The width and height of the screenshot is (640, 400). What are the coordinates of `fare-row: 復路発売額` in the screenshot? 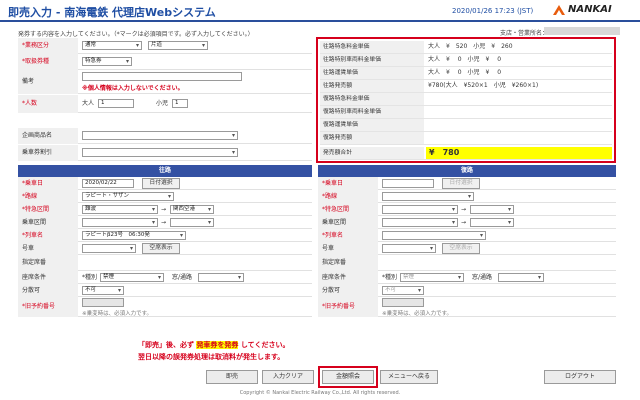 It's located at (466, 138).